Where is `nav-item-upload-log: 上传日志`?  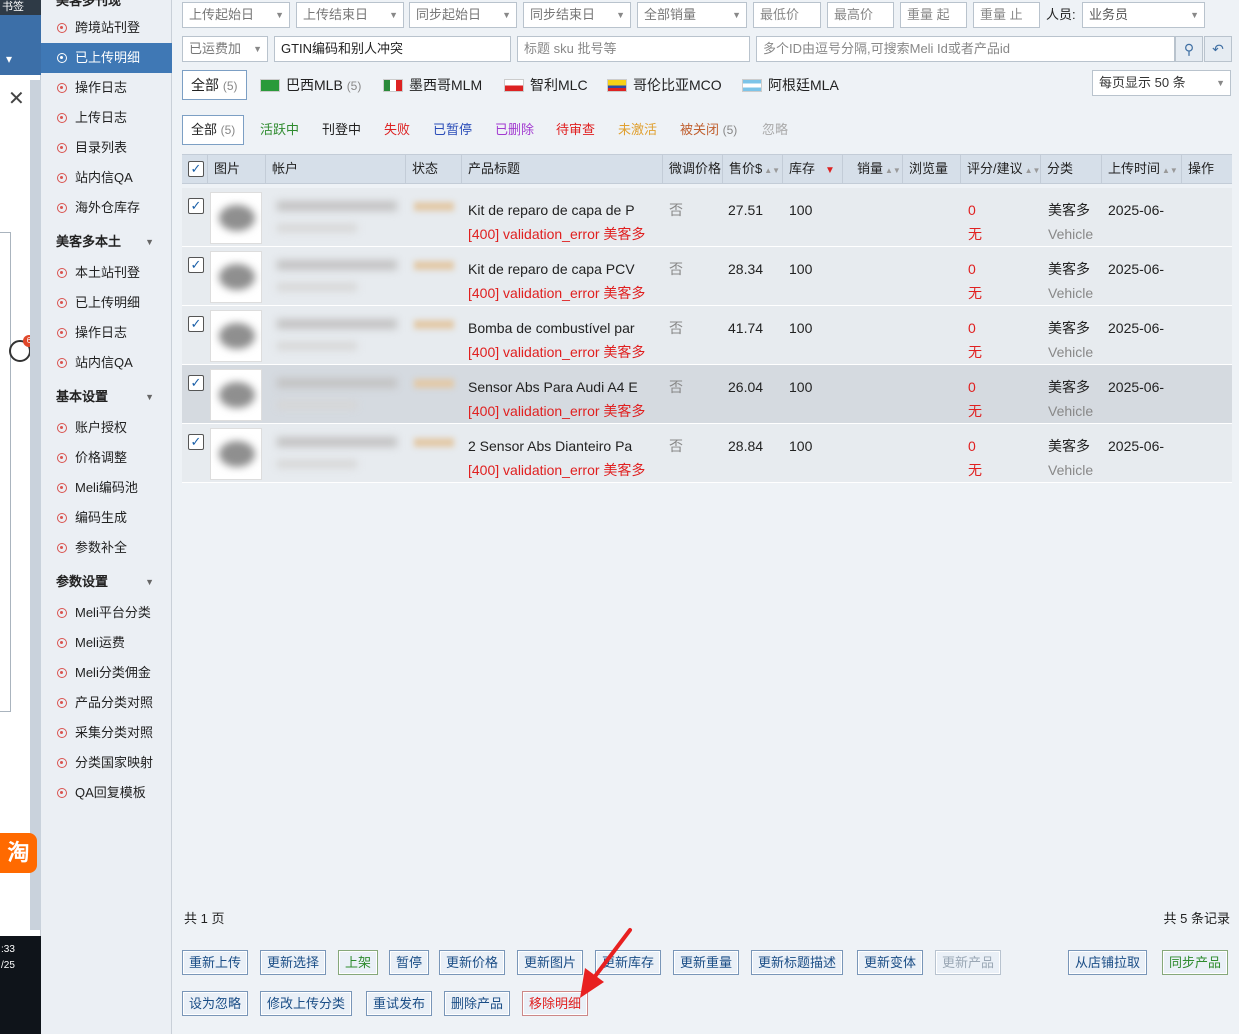
nav-item-upload-log: 上传日志 is located at coordinates (106, 118).